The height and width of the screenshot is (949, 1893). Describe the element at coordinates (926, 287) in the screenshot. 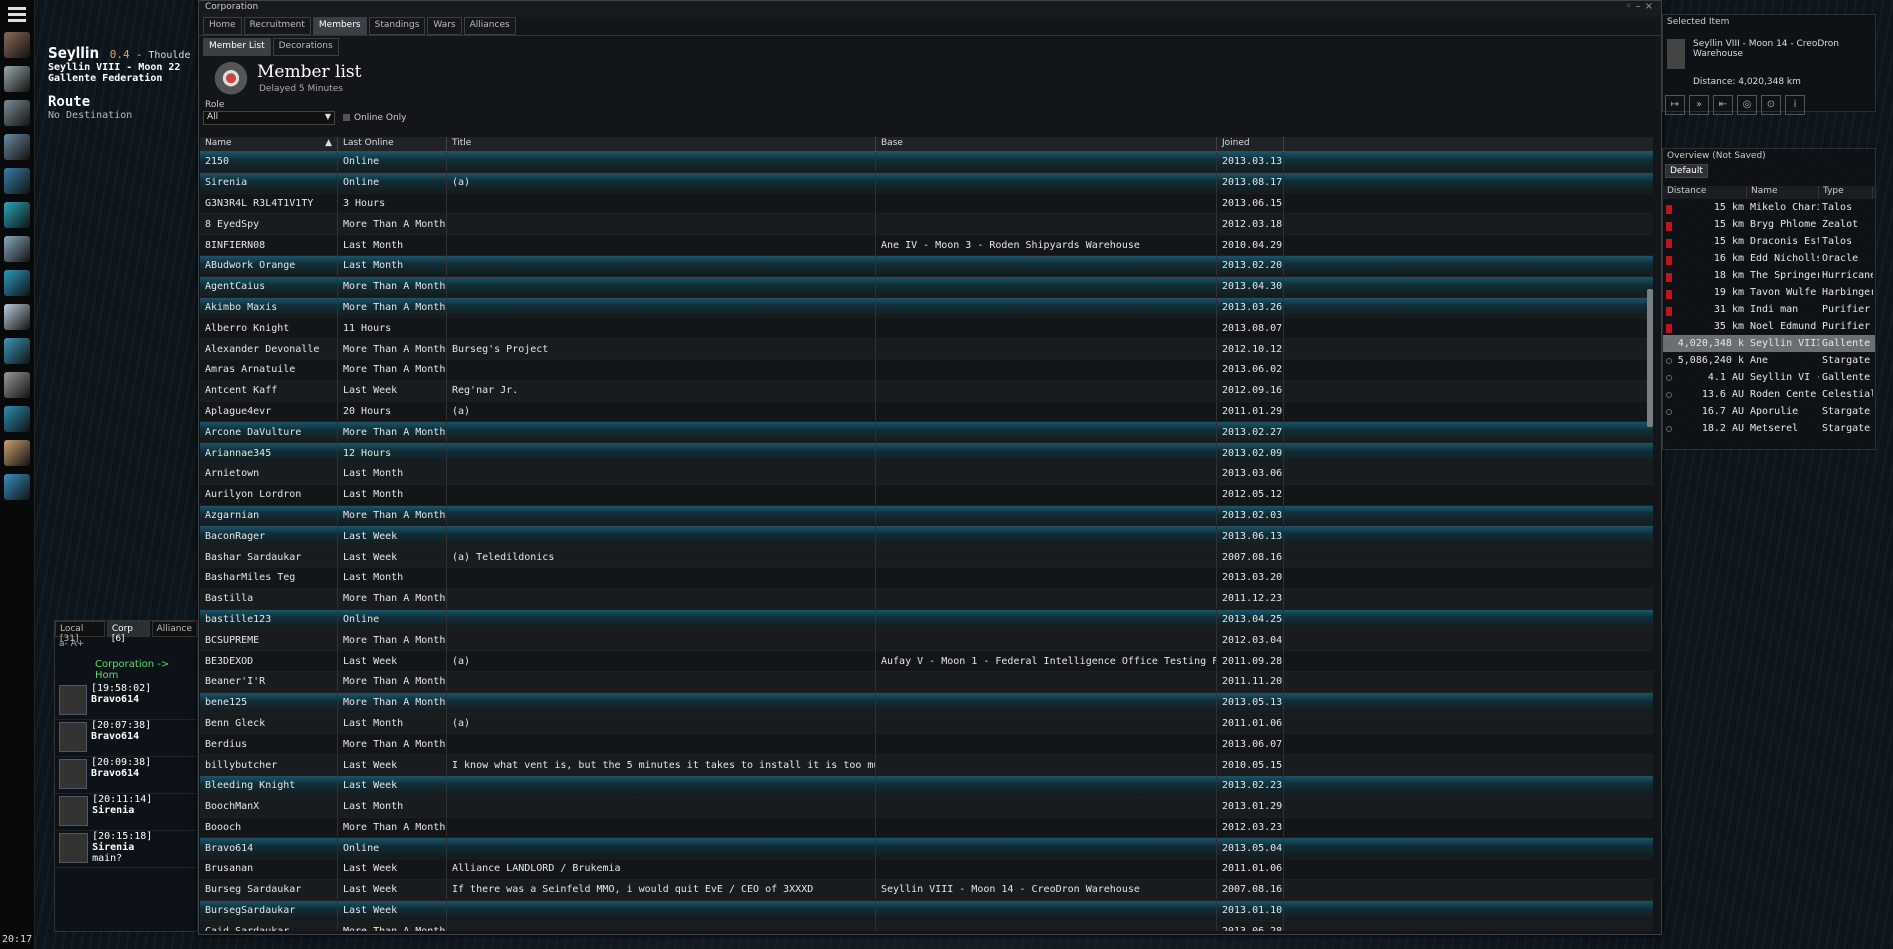

I see `table-row: AgentCaius More Than A Month 2013.04.30` at that location.